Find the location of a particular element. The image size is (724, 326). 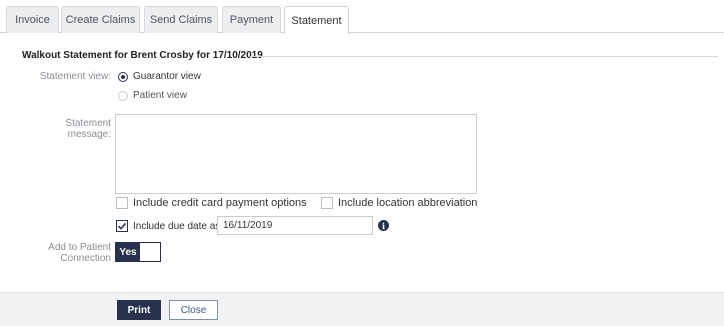

location-abbreviation-label: Include location abbreviation is located at coordinates (408, 203).